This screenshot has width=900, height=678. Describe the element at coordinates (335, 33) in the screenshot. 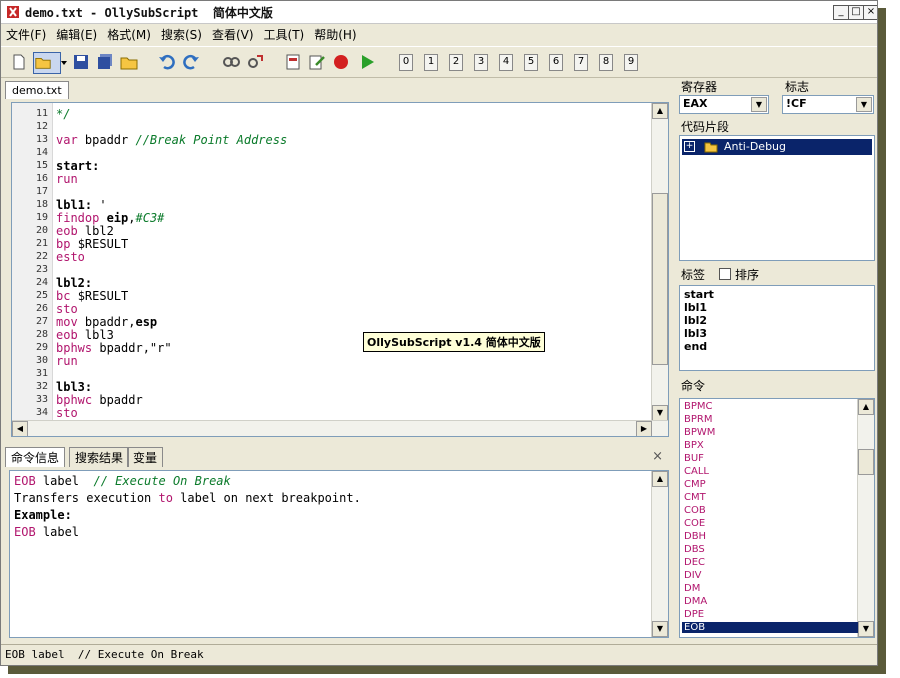

I see `menu-help: 帮助(H)` at that location.